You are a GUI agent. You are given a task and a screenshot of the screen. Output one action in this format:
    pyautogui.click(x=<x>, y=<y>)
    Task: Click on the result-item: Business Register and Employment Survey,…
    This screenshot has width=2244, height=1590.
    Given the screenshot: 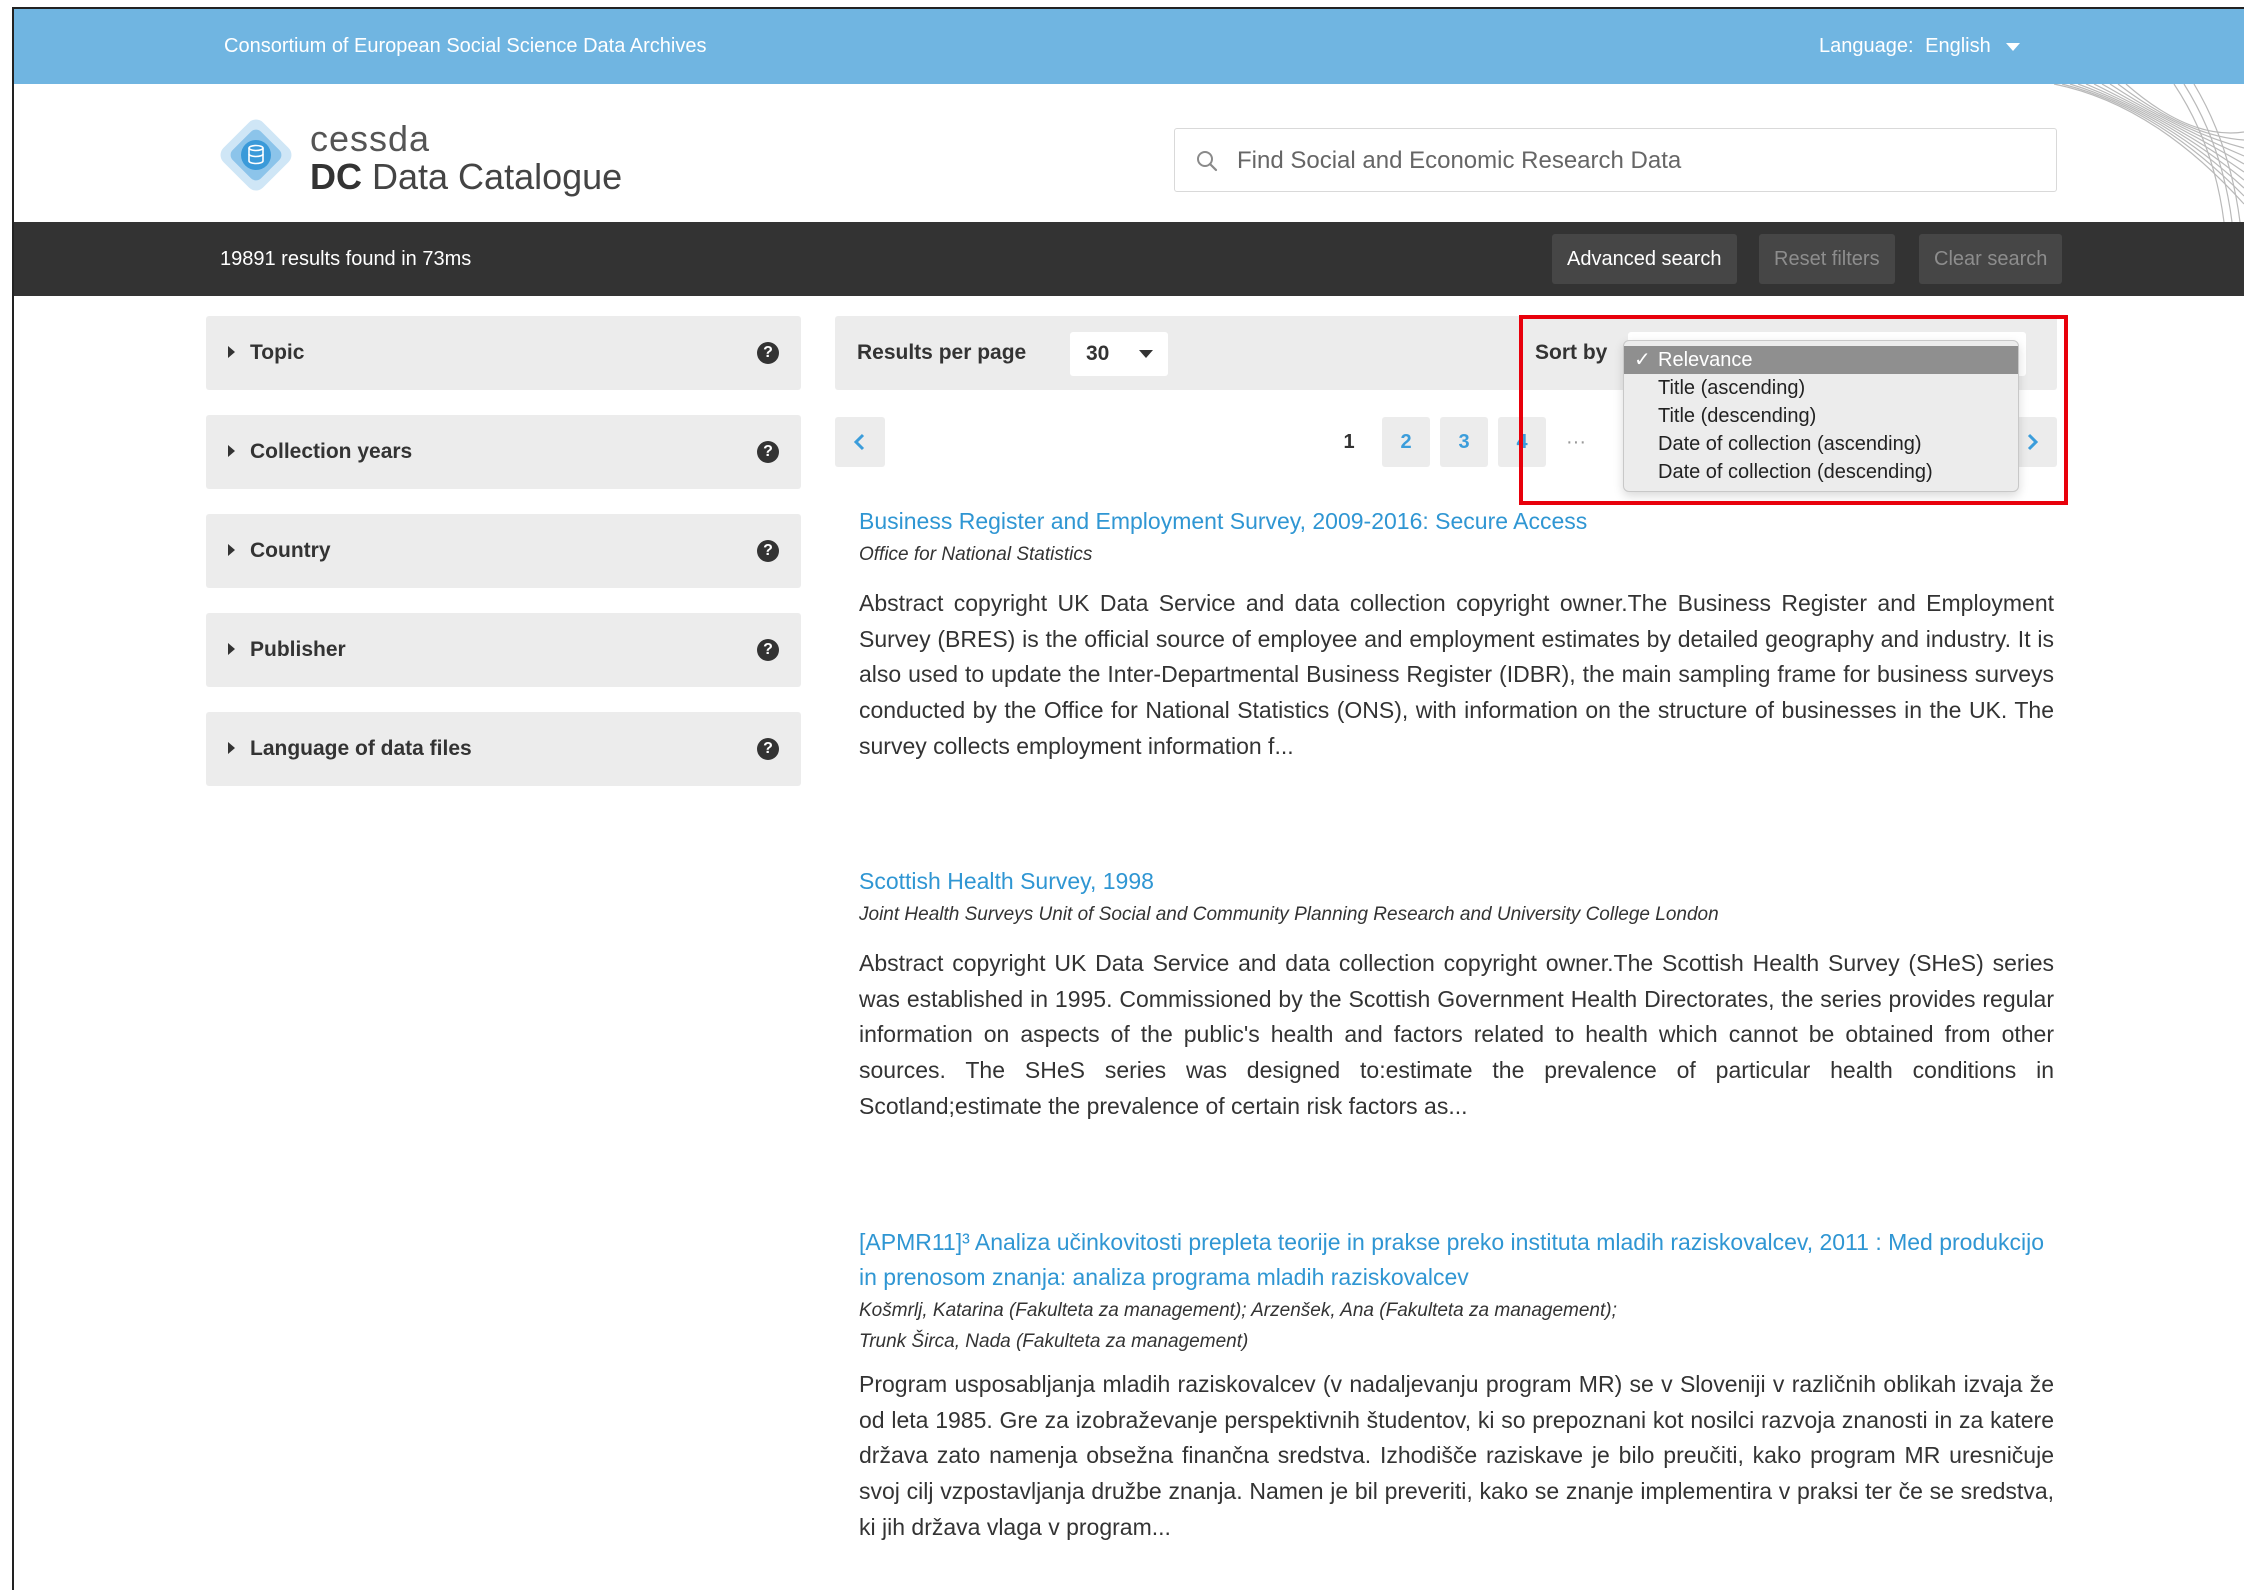 What is the action you would take?
    pyautogui.click(x=1456, y=634)
    